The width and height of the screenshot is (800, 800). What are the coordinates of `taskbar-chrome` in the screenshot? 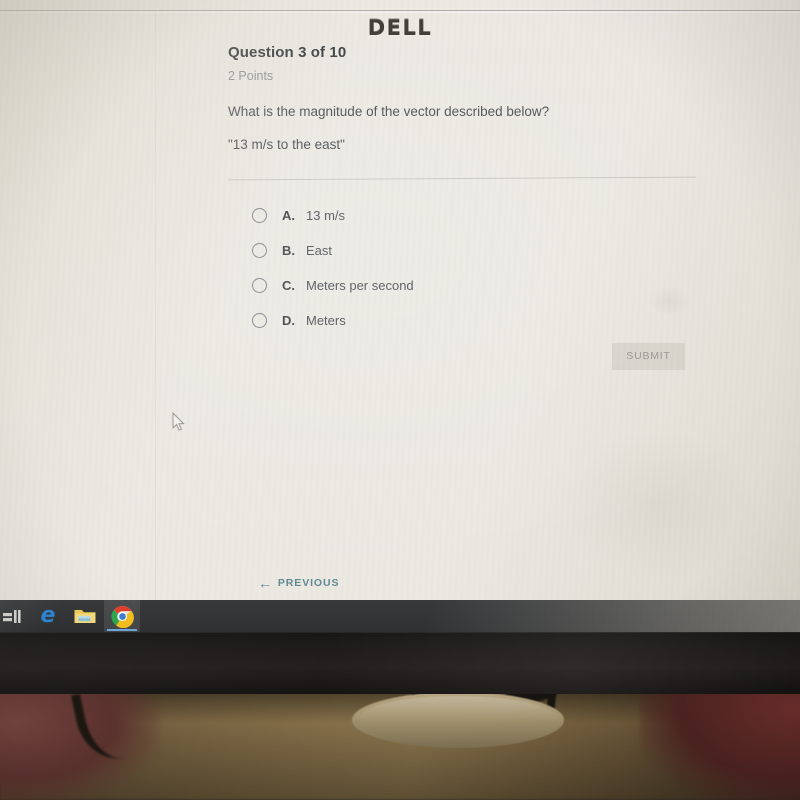 It's located at (122, 616).